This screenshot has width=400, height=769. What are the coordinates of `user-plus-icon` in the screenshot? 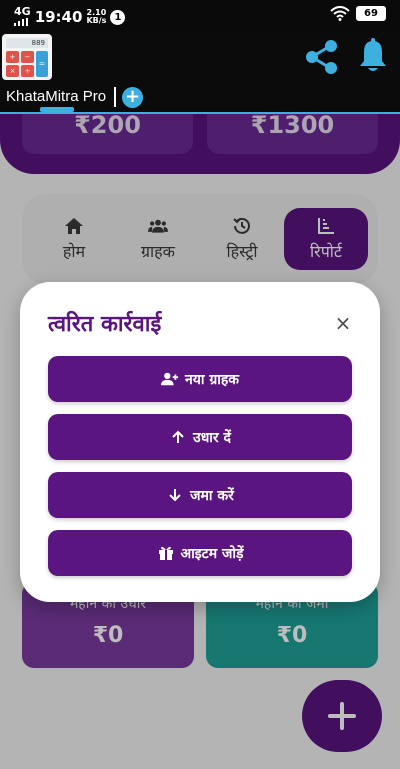 It's located at (169, 379).